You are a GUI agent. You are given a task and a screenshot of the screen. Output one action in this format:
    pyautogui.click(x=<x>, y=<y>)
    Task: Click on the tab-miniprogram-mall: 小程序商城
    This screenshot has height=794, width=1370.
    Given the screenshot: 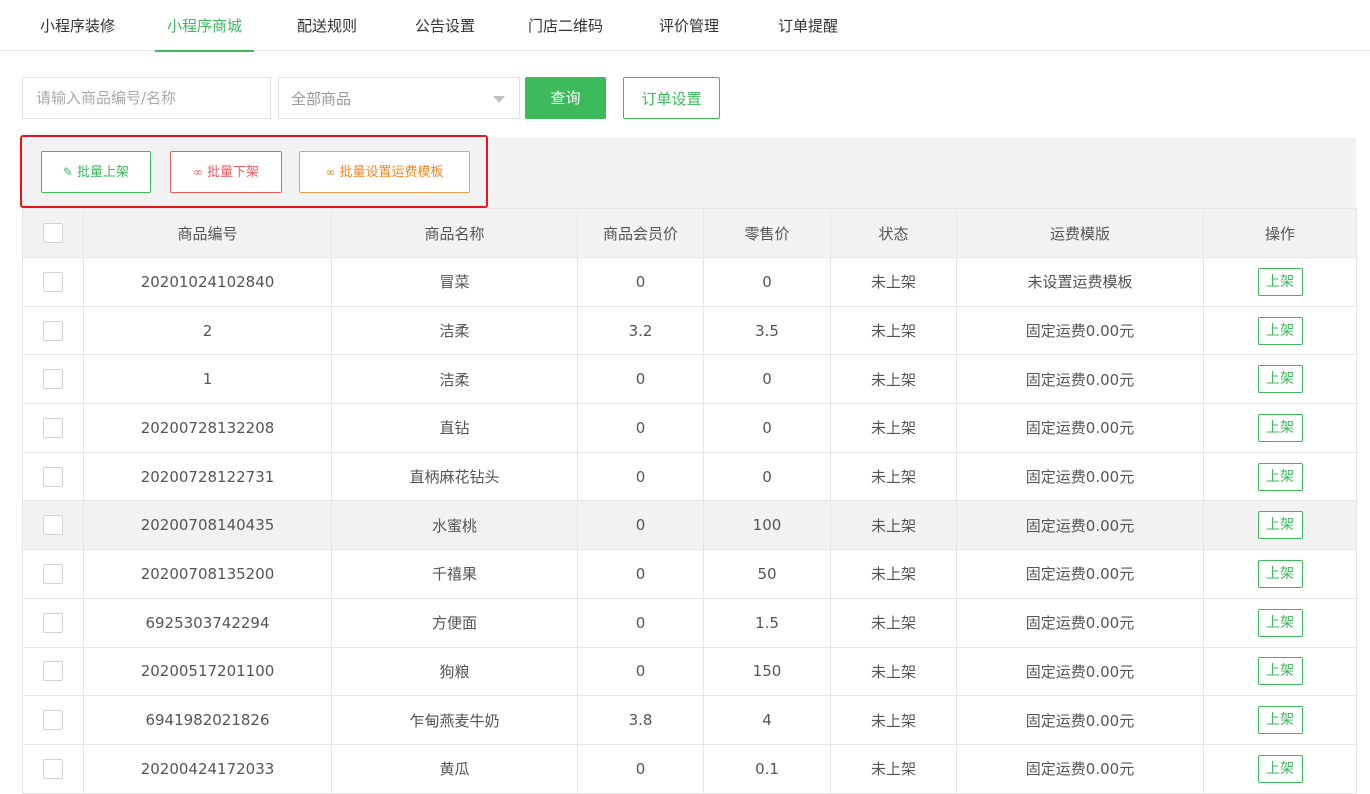 What is the action you would take?
    pyautogui.click(x=204, y=26)
    